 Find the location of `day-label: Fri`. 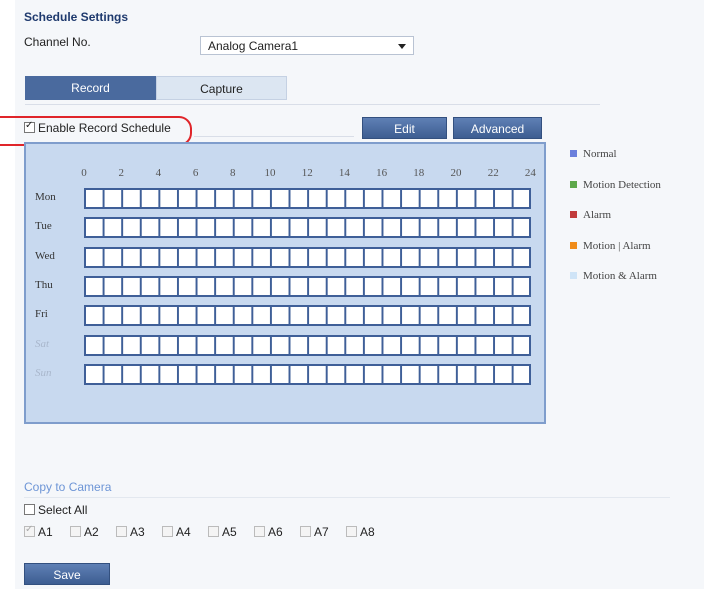

day-label: Fri is located at coordinates (41, 314).